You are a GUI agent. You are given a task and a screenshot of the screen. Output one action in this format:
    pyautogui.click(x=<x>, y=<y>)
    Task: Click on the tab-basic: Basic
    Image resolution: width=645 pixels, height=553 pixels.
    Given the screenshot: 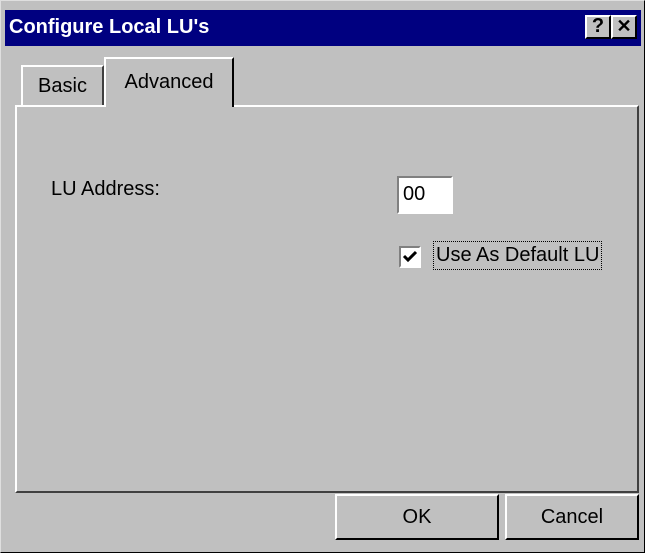 What is the action you would take?
    pyautogui.click(x=62, y=86)
    